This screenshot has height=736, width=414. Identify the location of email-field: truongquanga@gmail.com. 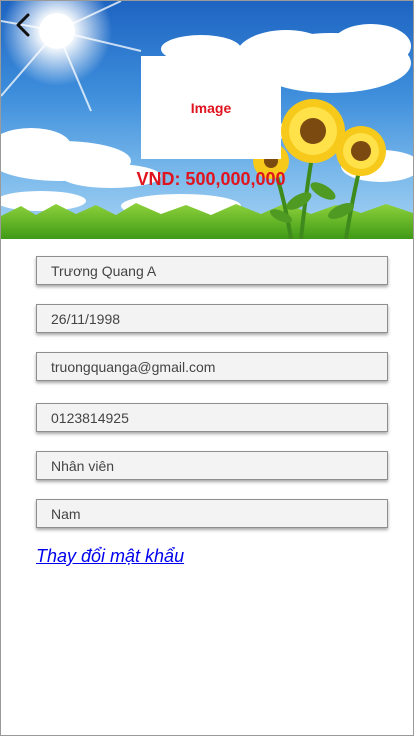
(212, 366).